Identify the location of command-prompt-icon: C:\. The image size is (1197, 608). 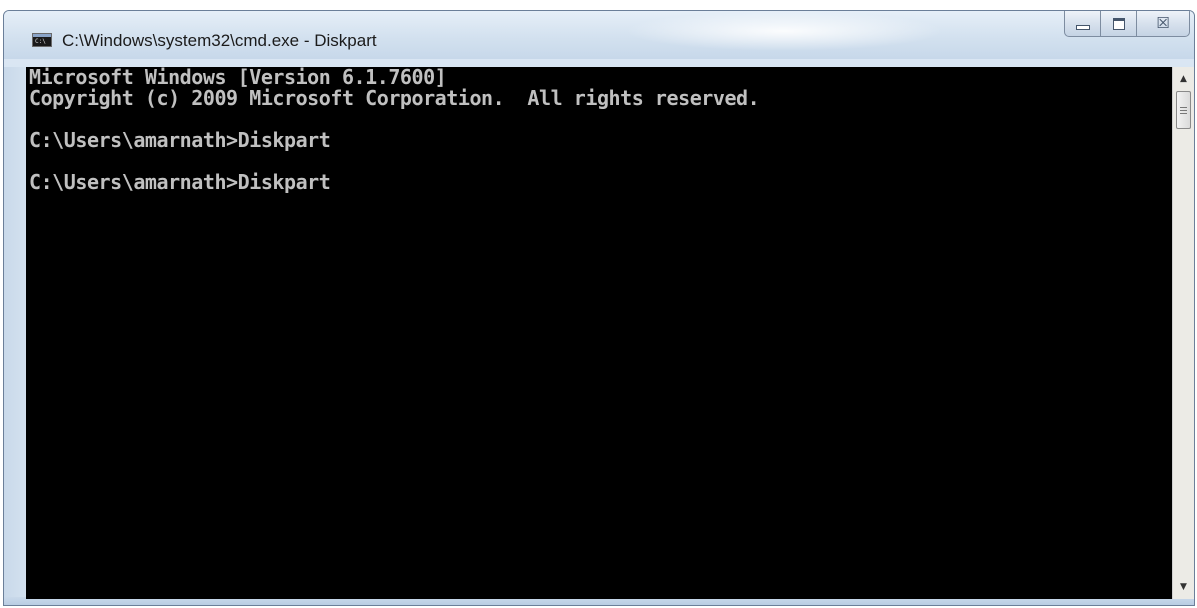
(42, 40).